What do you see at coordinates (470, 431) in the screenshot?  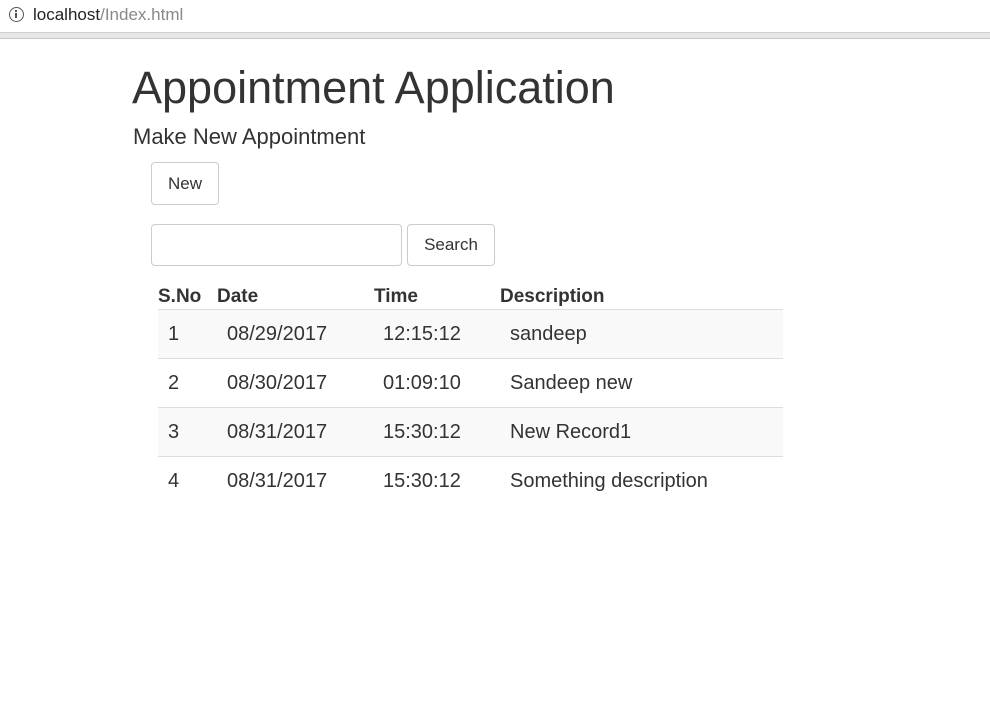 I see `table-row: 3 08/31/2017 15:30:12 New Record1` at bounding box center [470, 431].